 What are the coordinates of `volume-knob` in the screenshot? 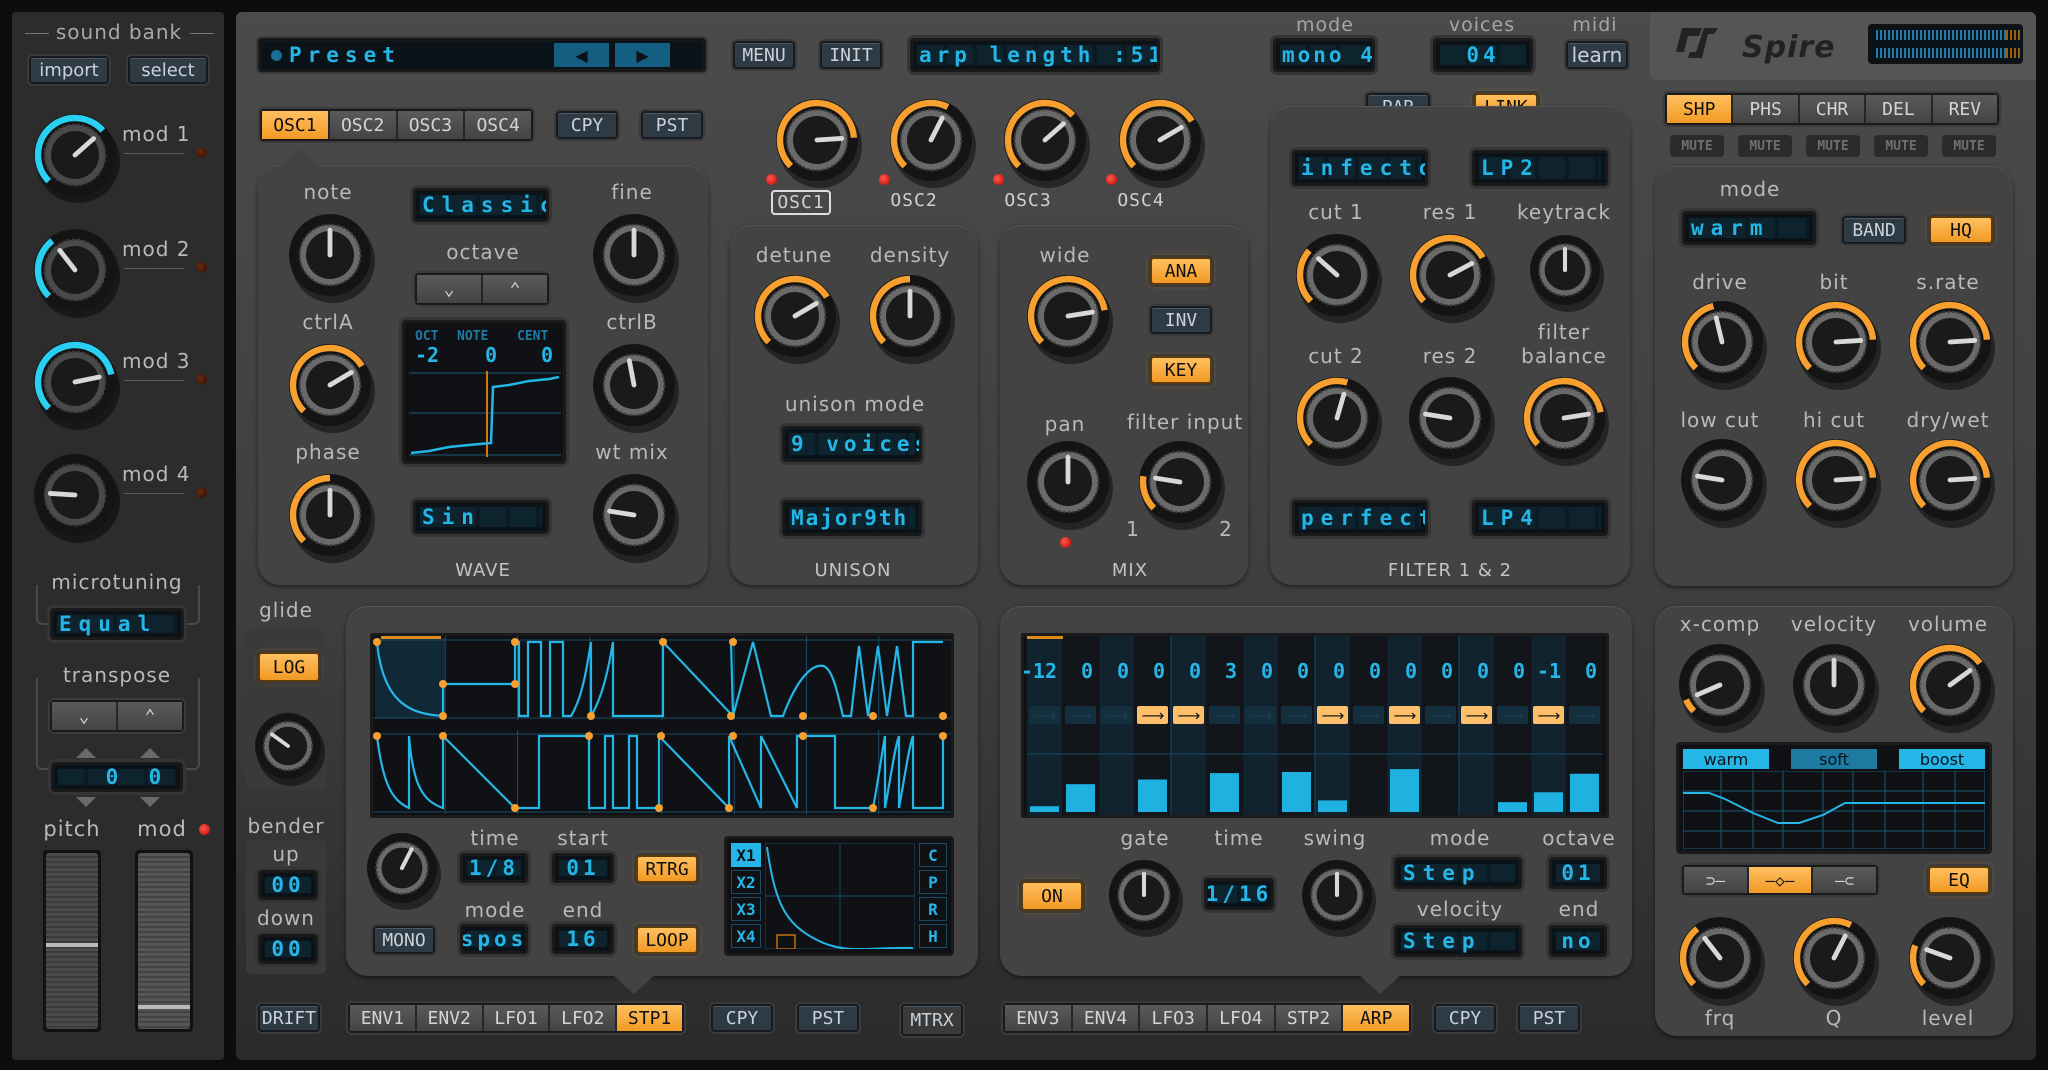 It's located at (1950, 685).